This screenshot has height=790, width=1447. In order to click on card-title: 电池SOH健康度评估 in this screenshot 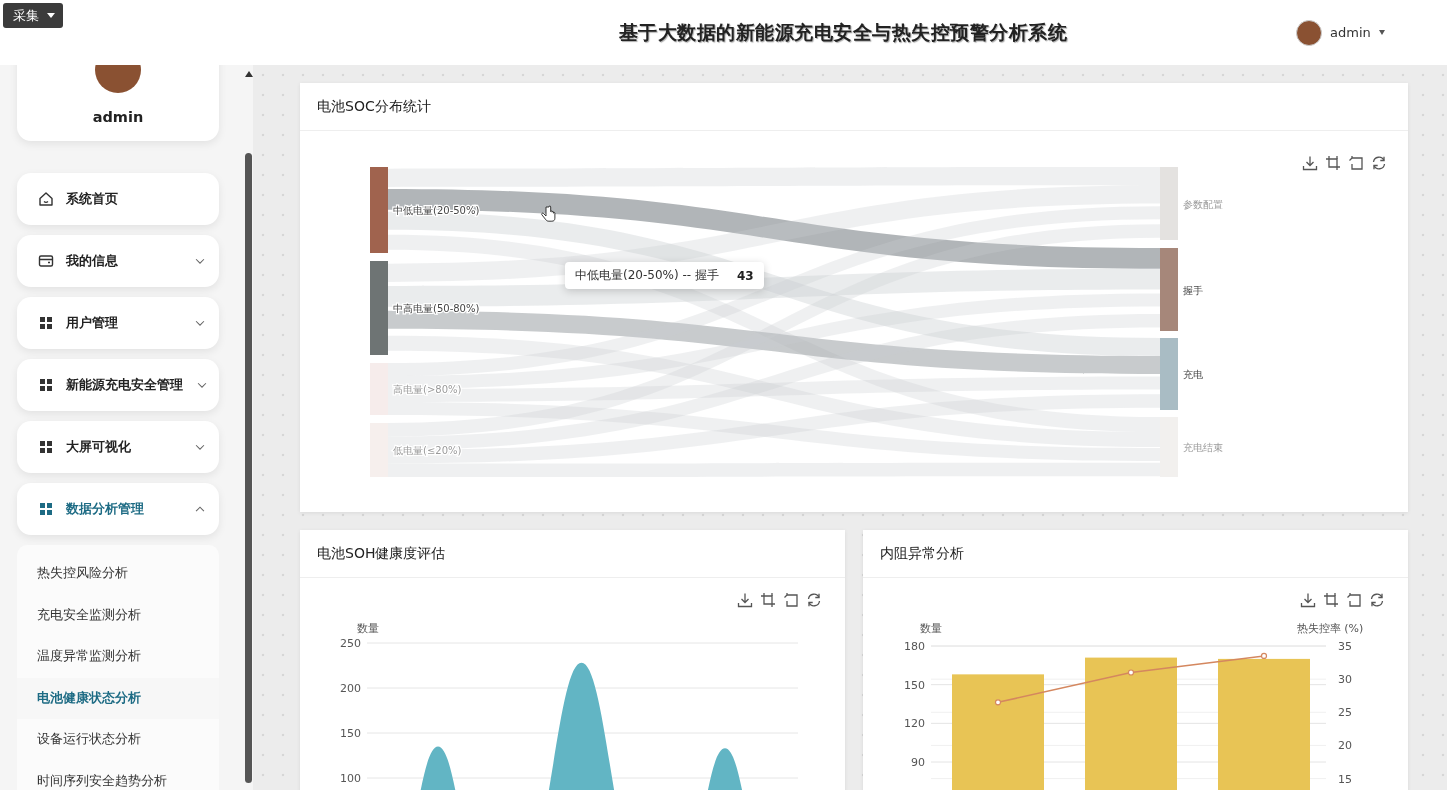, I will do `click(572, 554)`.